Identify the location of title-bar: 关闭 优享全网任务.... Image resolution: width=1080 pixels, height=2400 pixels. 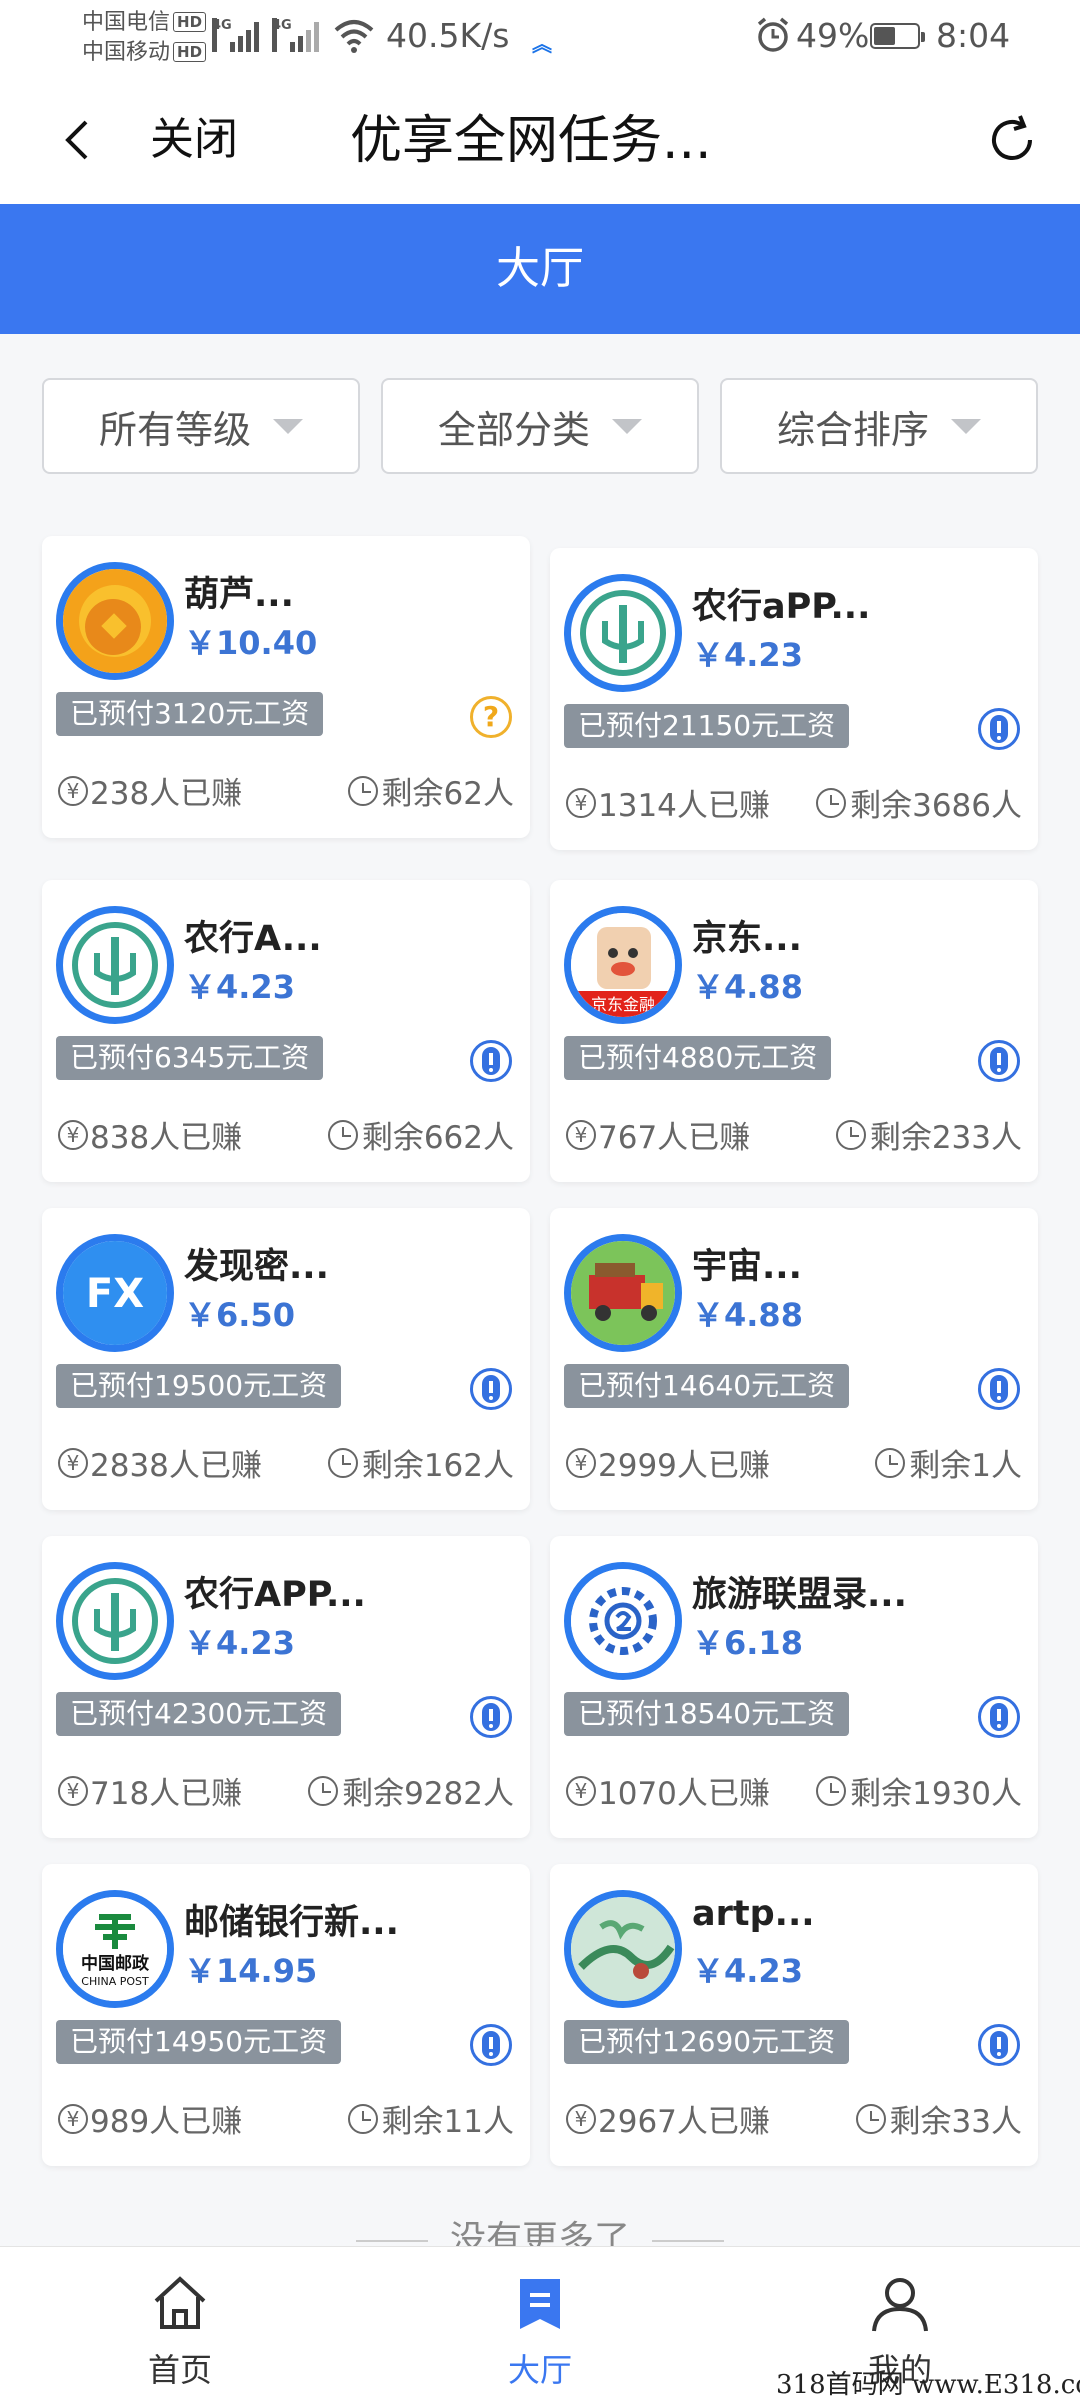
(540, 140).